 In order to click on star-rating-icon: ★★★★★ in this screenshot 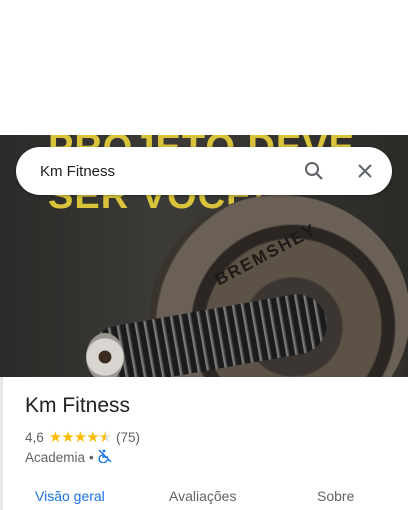, I will do `click(80, 437)`.